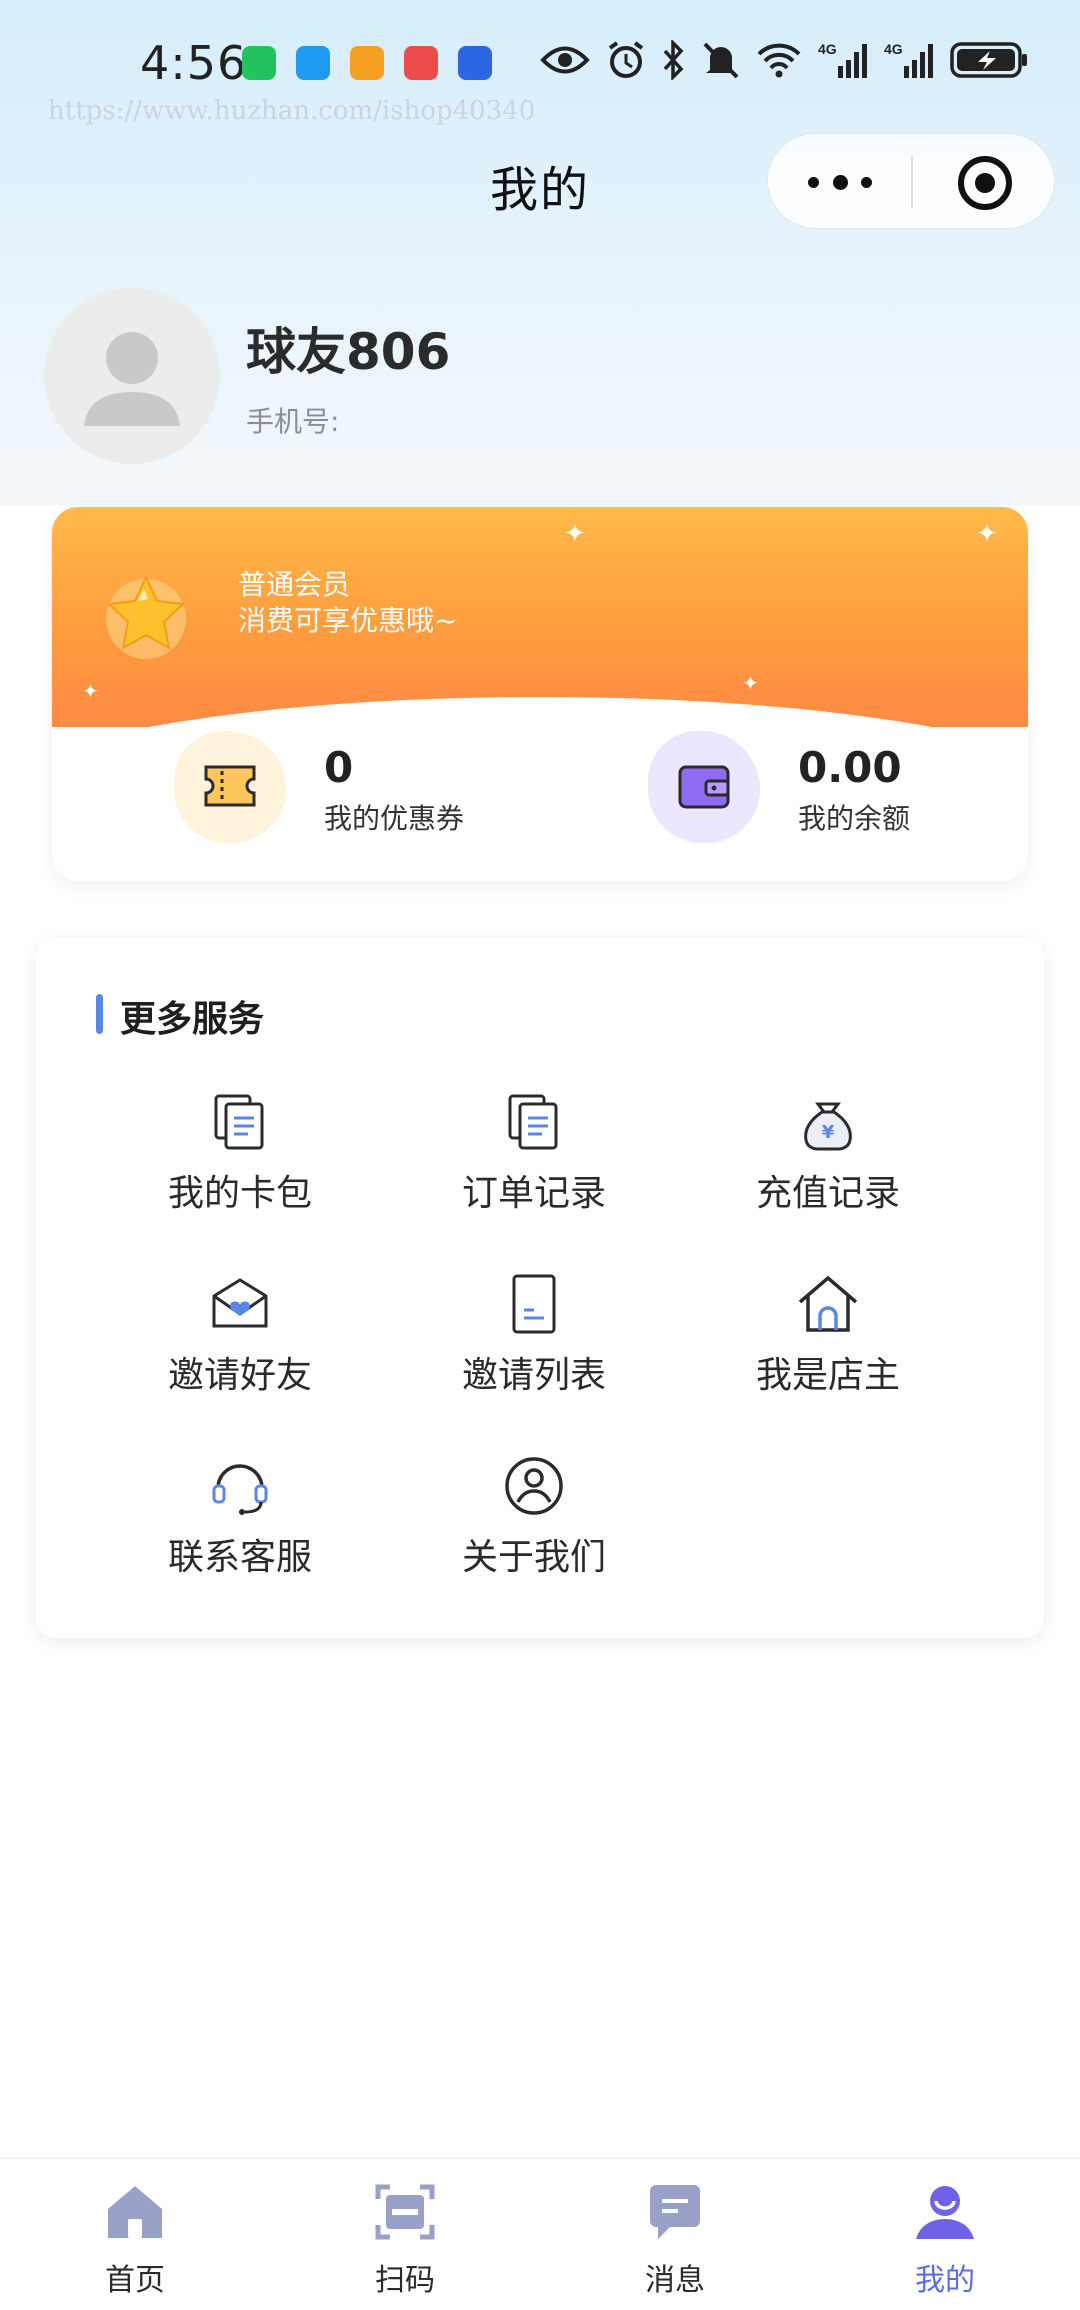 The image size is (1080, 2310). I want to click on wifi-icon, so click(779, 60).